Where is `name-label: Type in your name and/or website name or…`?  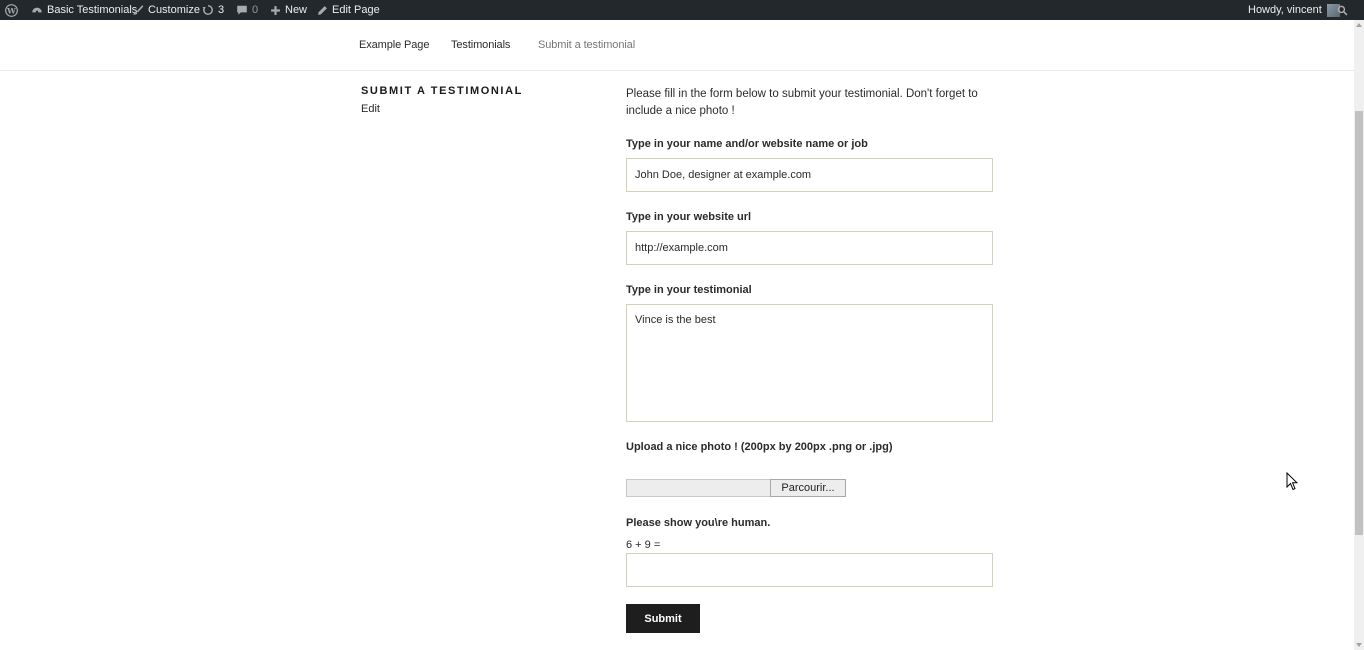
name-label: Type in your name and/or website name or… is located at coordinates (747, 144).